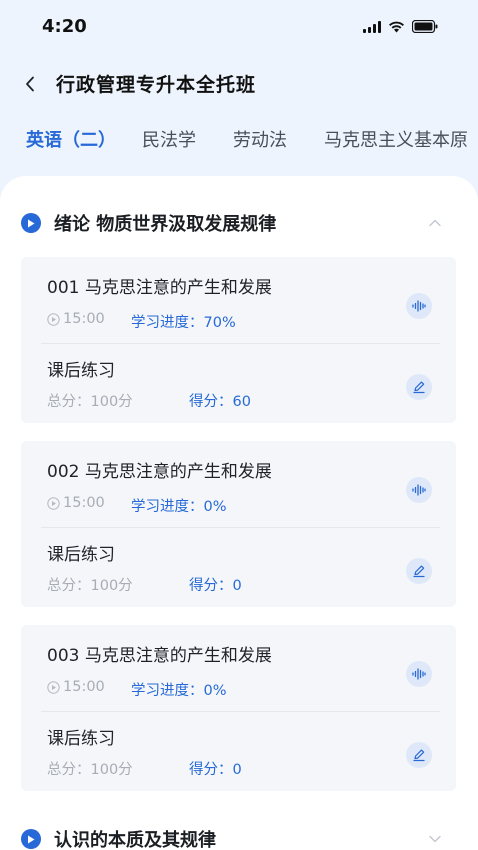  I want to click on lesson-title: 001 马克思注意的产生和发展, so click(159, 285).